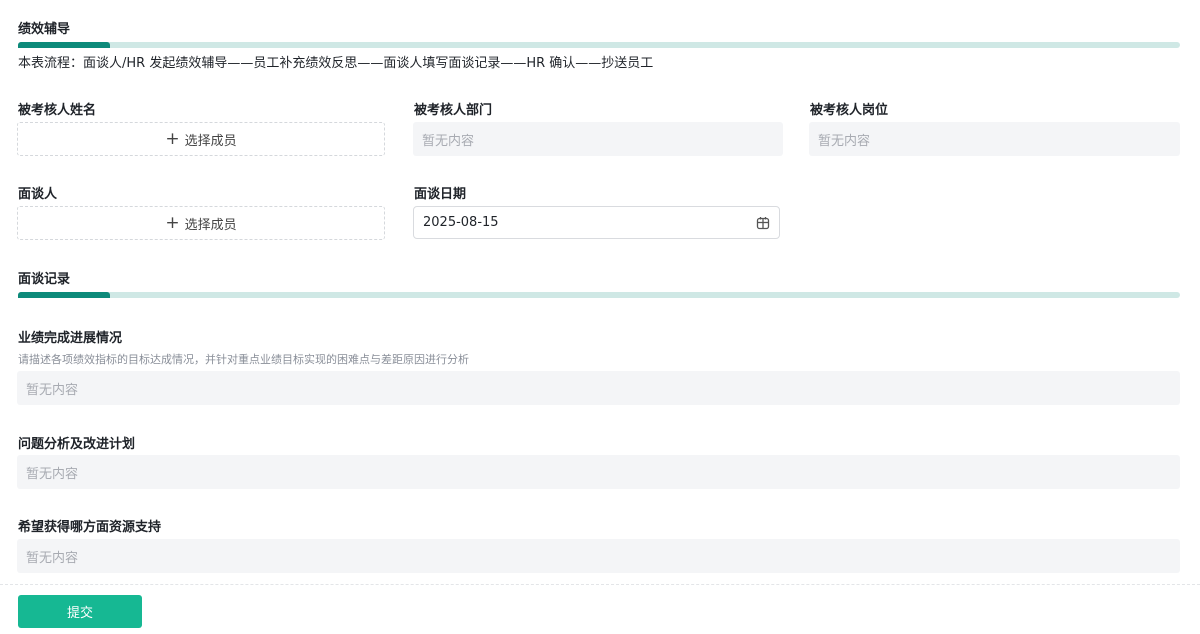  I want to click on dept-field: 暂无内容, so click(598, 139).